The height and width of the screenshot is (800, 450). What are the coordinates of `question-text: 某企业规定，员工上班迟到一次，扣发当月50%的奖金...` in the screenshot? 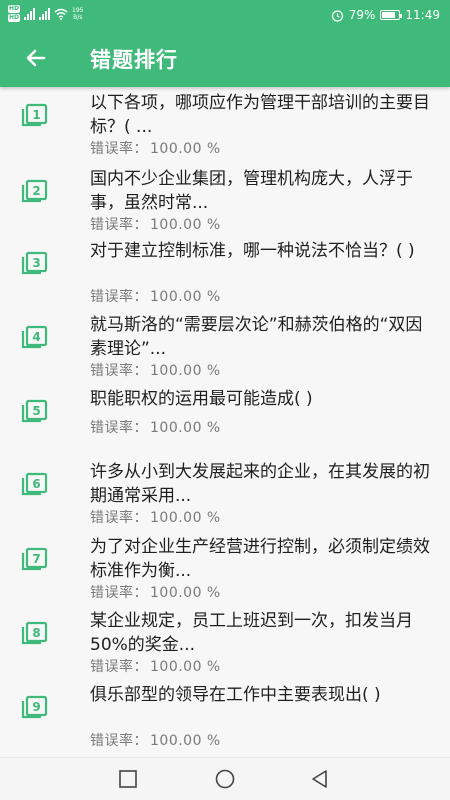 It's located at (251, 633).